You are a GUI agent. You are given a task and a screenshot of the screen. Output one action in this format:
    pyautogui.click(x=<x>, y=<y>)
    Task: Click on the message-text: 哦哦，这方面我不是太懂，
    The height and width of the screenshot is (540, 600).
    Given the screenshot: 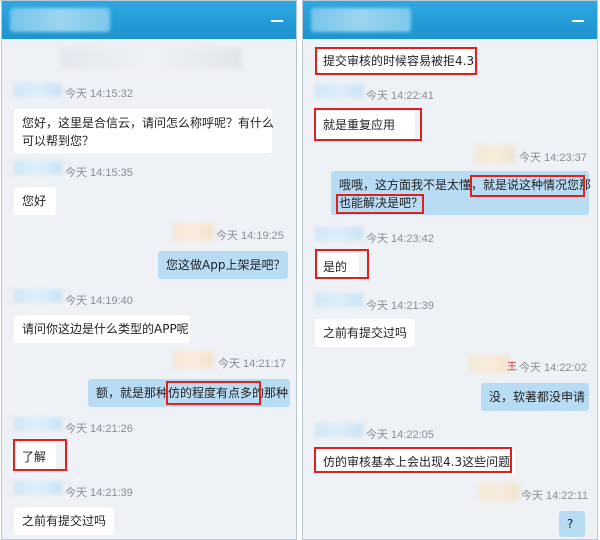 What is the action you would take?
    pyautogui.click(x=411, y=185)
    